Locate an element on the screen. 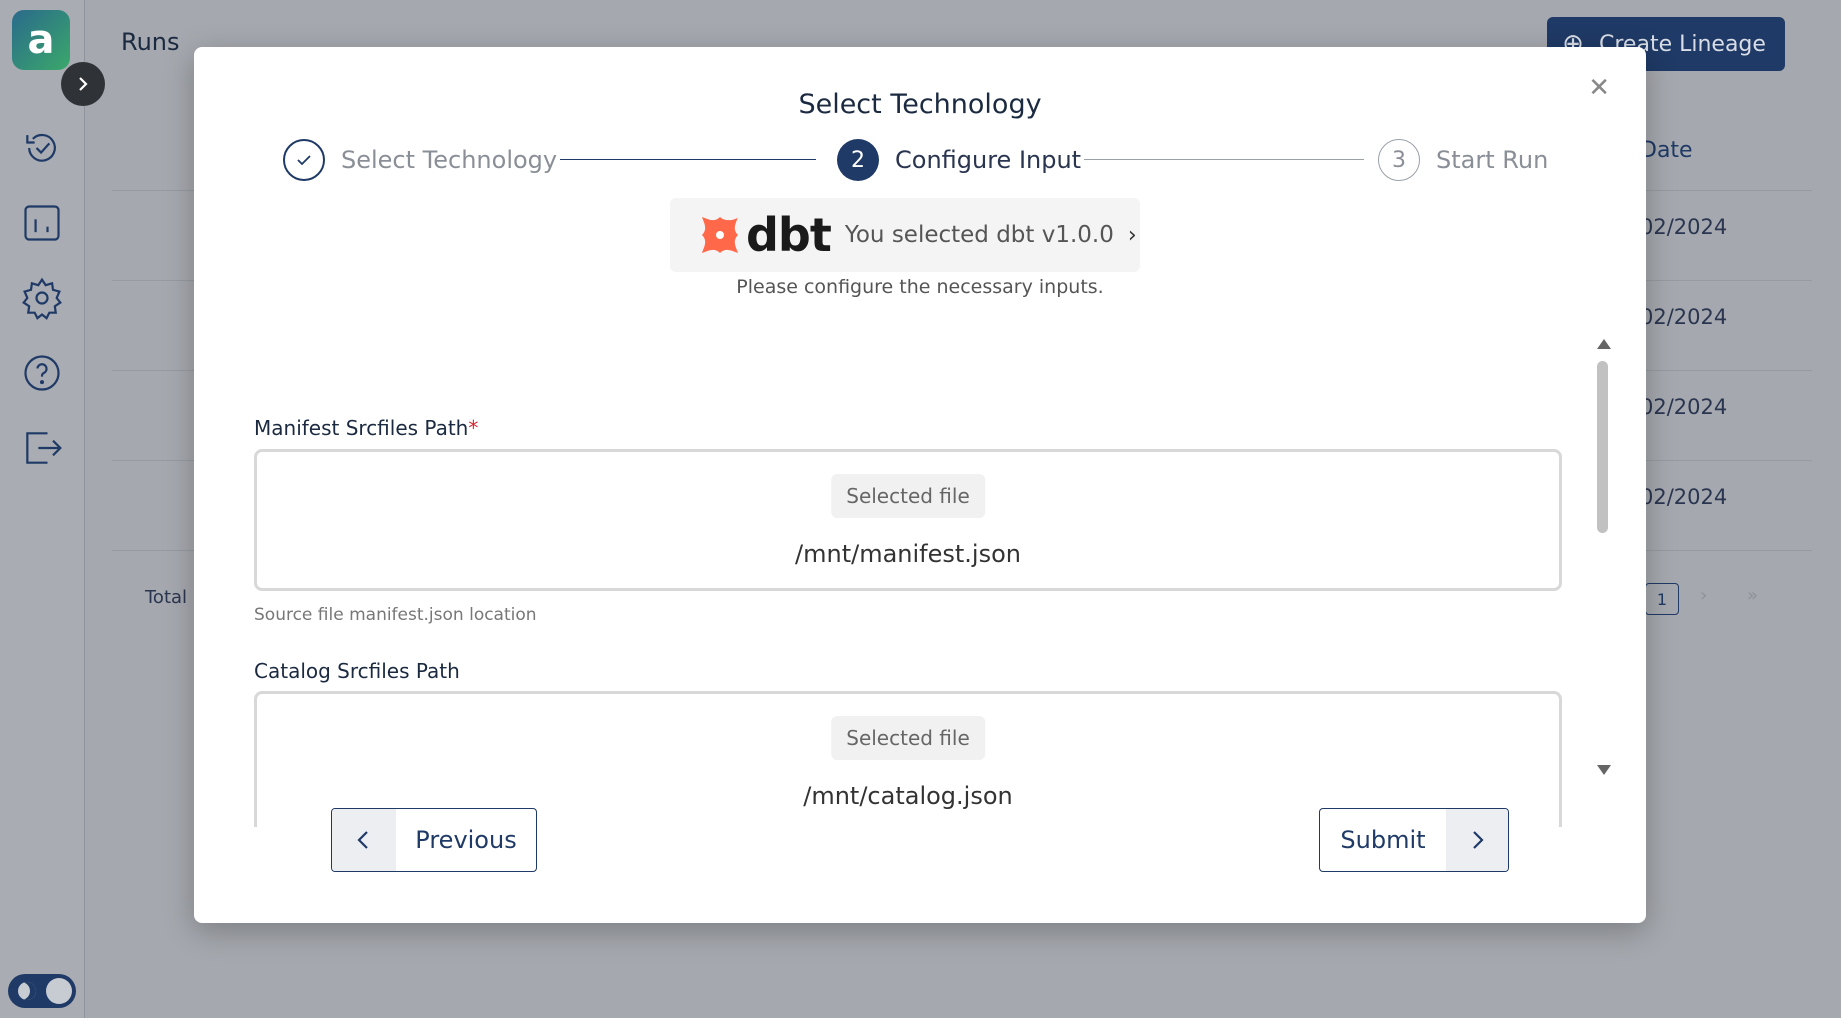 This screenshot has width=1841, height=1018. previous-button: Previous is located at coordinates (434, 840).